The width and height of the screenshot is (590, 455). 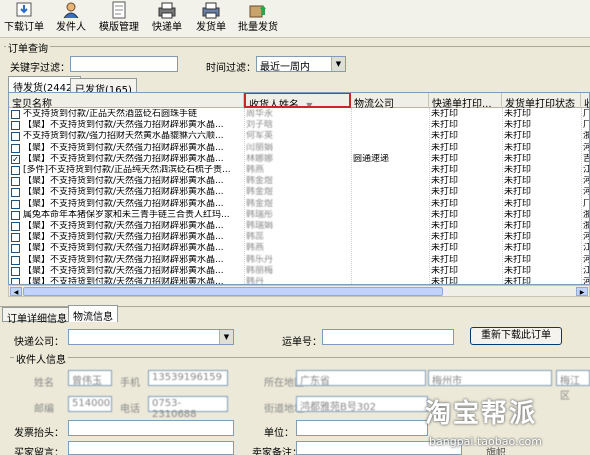 I want to click on table-row: 【聚】不支持货到付款/天然强力招财辟邪黄水晶... 韩瑞娟 未打印 未打印 浙, so click(x=299, y=226).